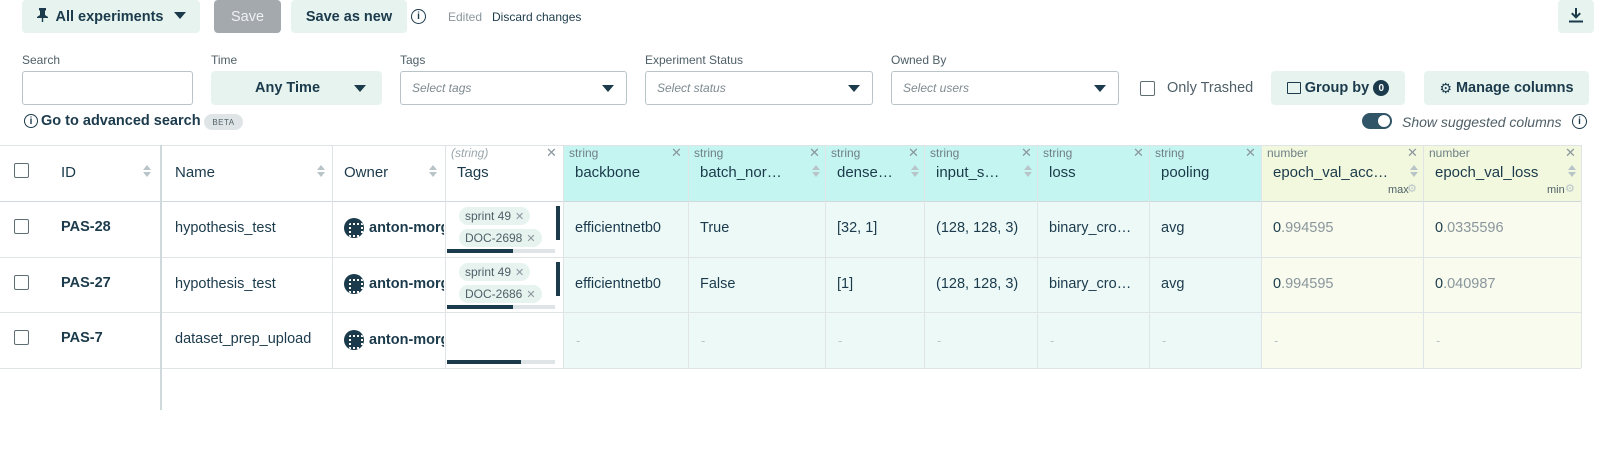 The height and width of the screenshot is (461, 1600). What do you see at coordinates (349, 16) in the screenshot?
I see `save-as-new-button: Save as new` at bounding box center [349, 16].